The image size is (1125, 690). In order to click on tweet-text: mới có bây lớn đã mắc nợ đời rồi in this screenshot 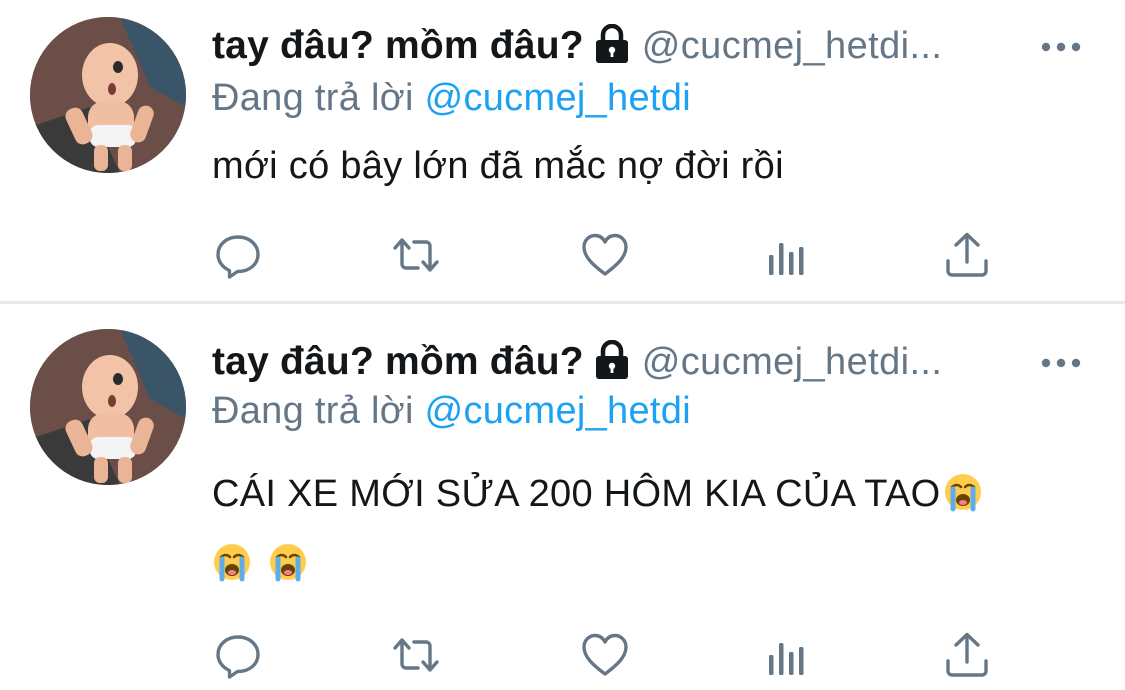, I will do `click(642, 166)`.